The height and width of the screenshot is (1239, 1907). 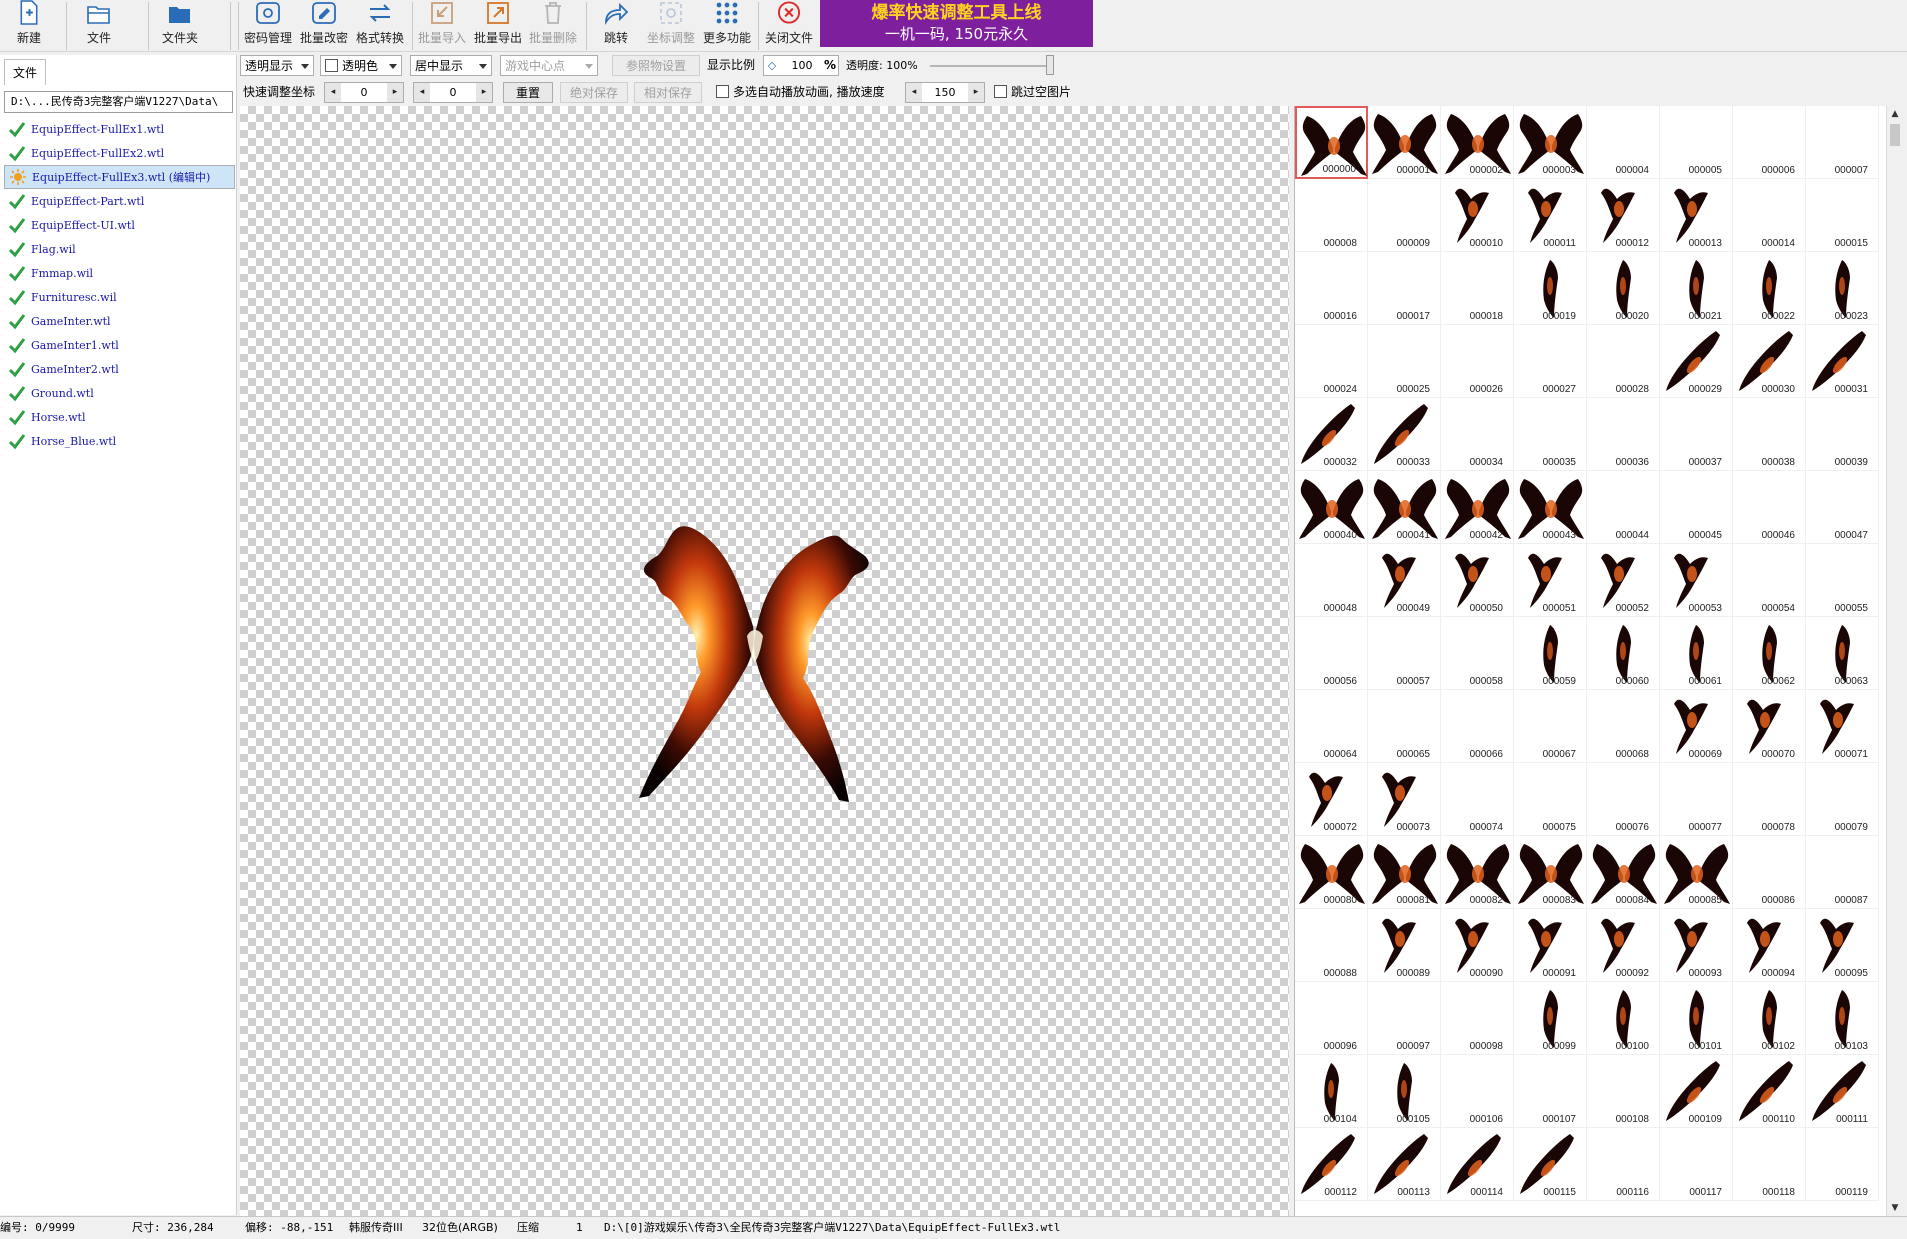 I want to click on frame-thumbnail: 000035, so click(x=1550, y=434).